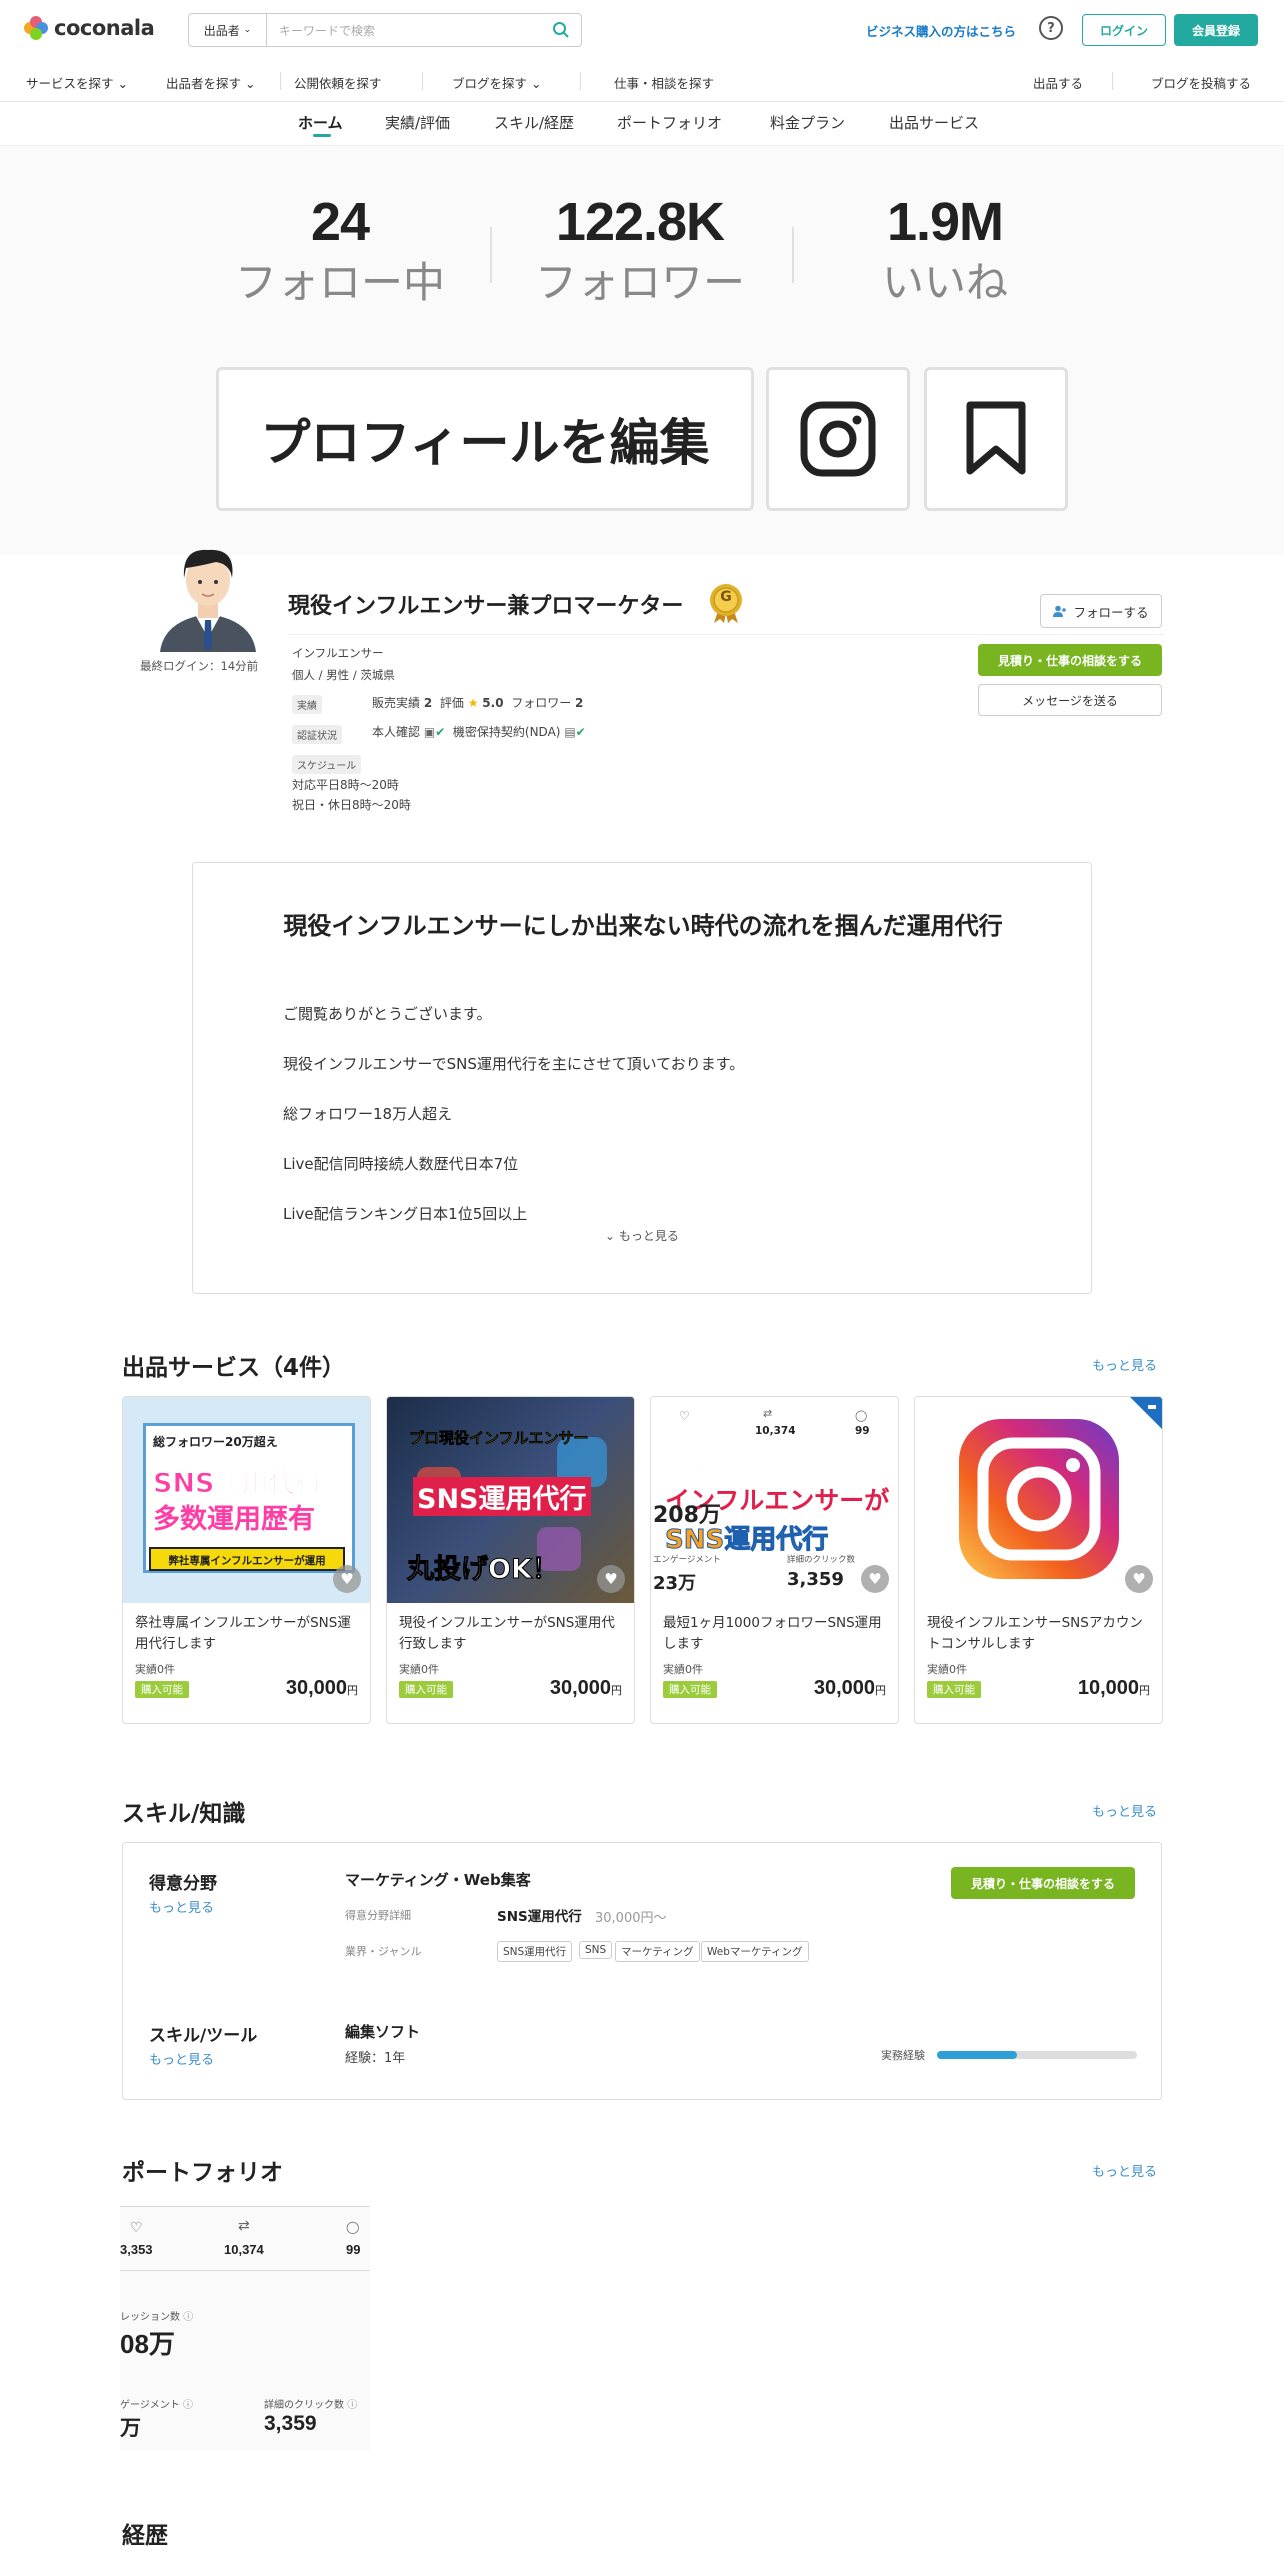 This screenshot has height=2568, width=1284. Describe the element at coordinates (202, 2173) in the screenshot. I see `portfolio-title: ポートフォリオ` at that location.